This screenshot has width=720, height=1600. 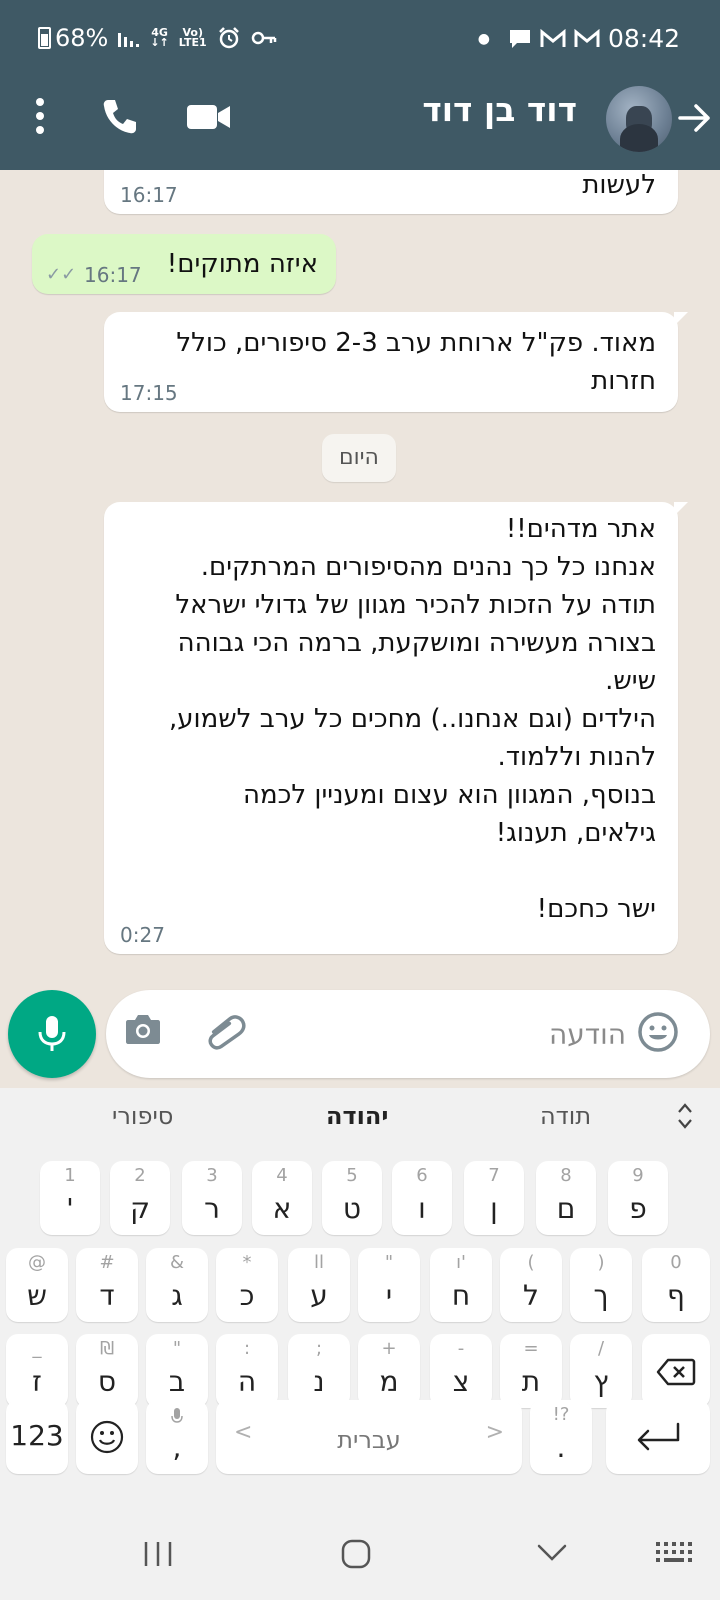 What do you see at coordinates (70, 1198) in the screenshot?
I see `key: 1 '` at bounding box center [70, 1198].